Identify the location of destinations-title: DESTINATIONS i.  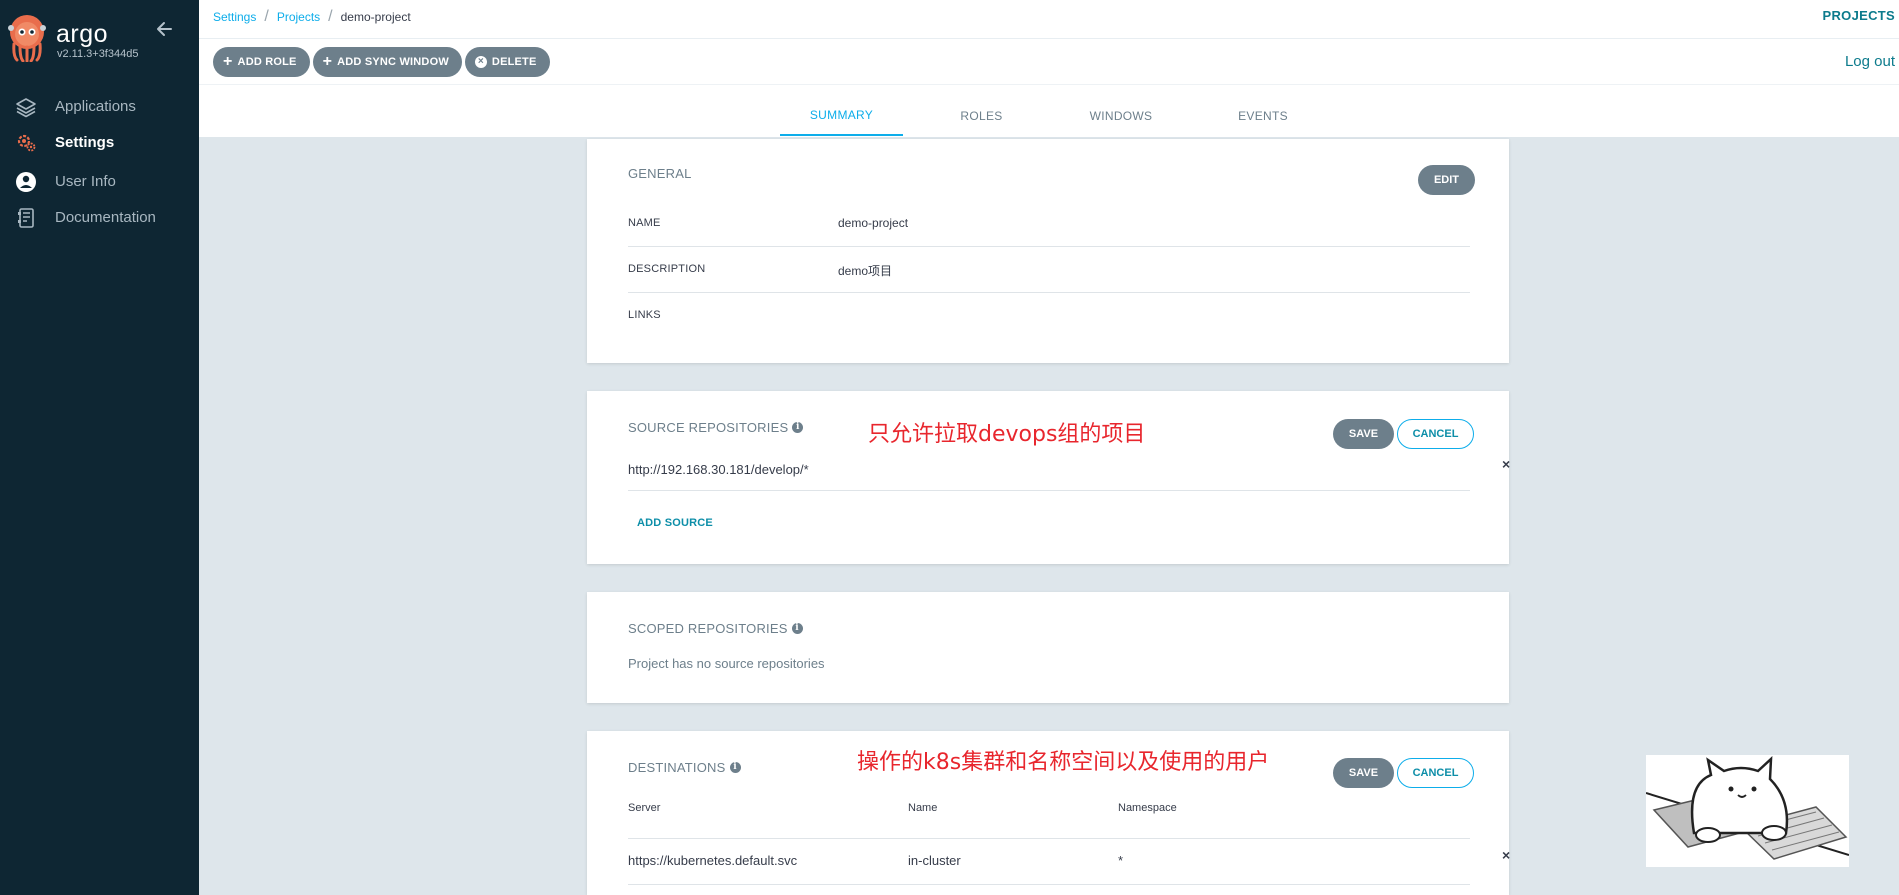
(684, 767).